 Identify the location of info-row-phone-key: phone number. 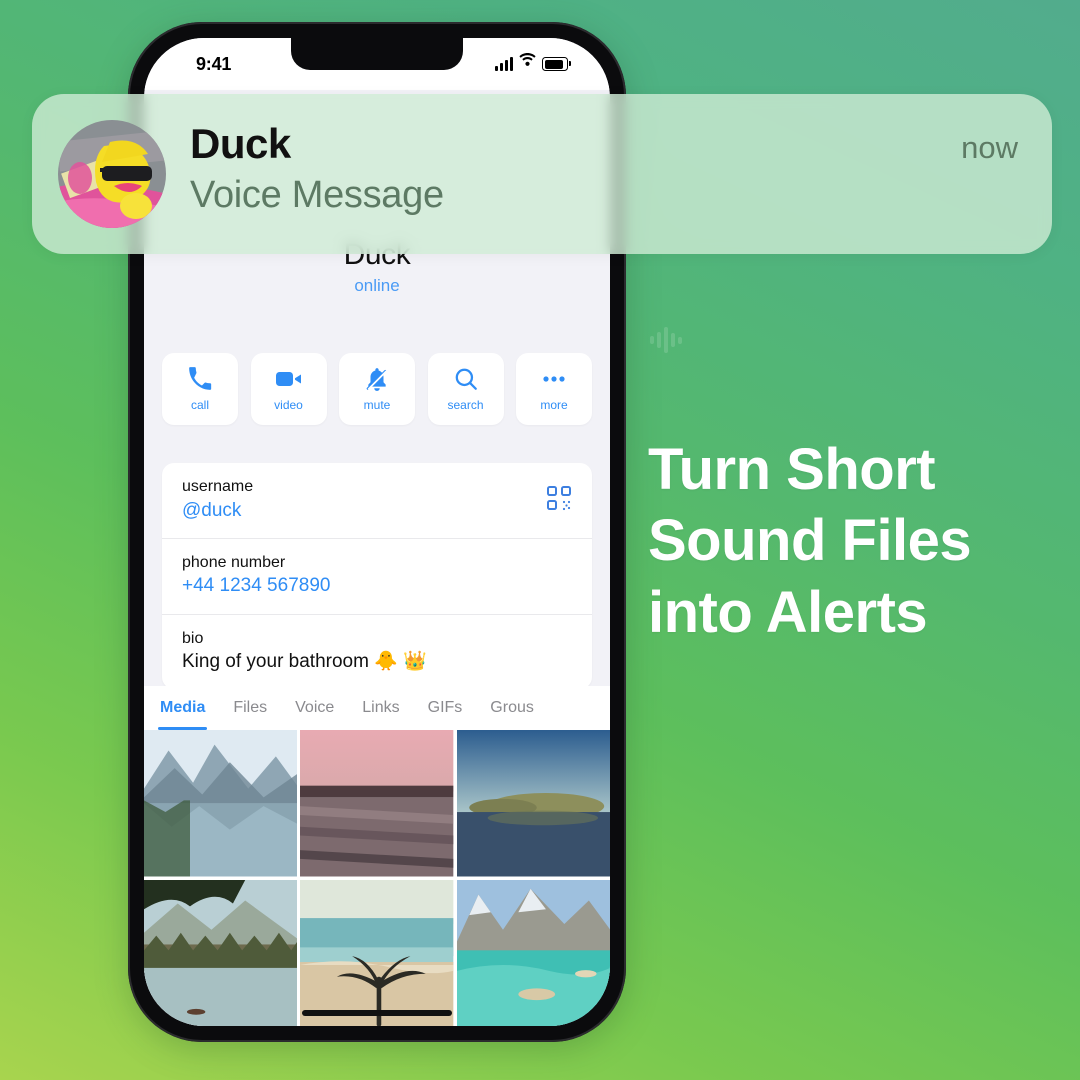
(234, 562).